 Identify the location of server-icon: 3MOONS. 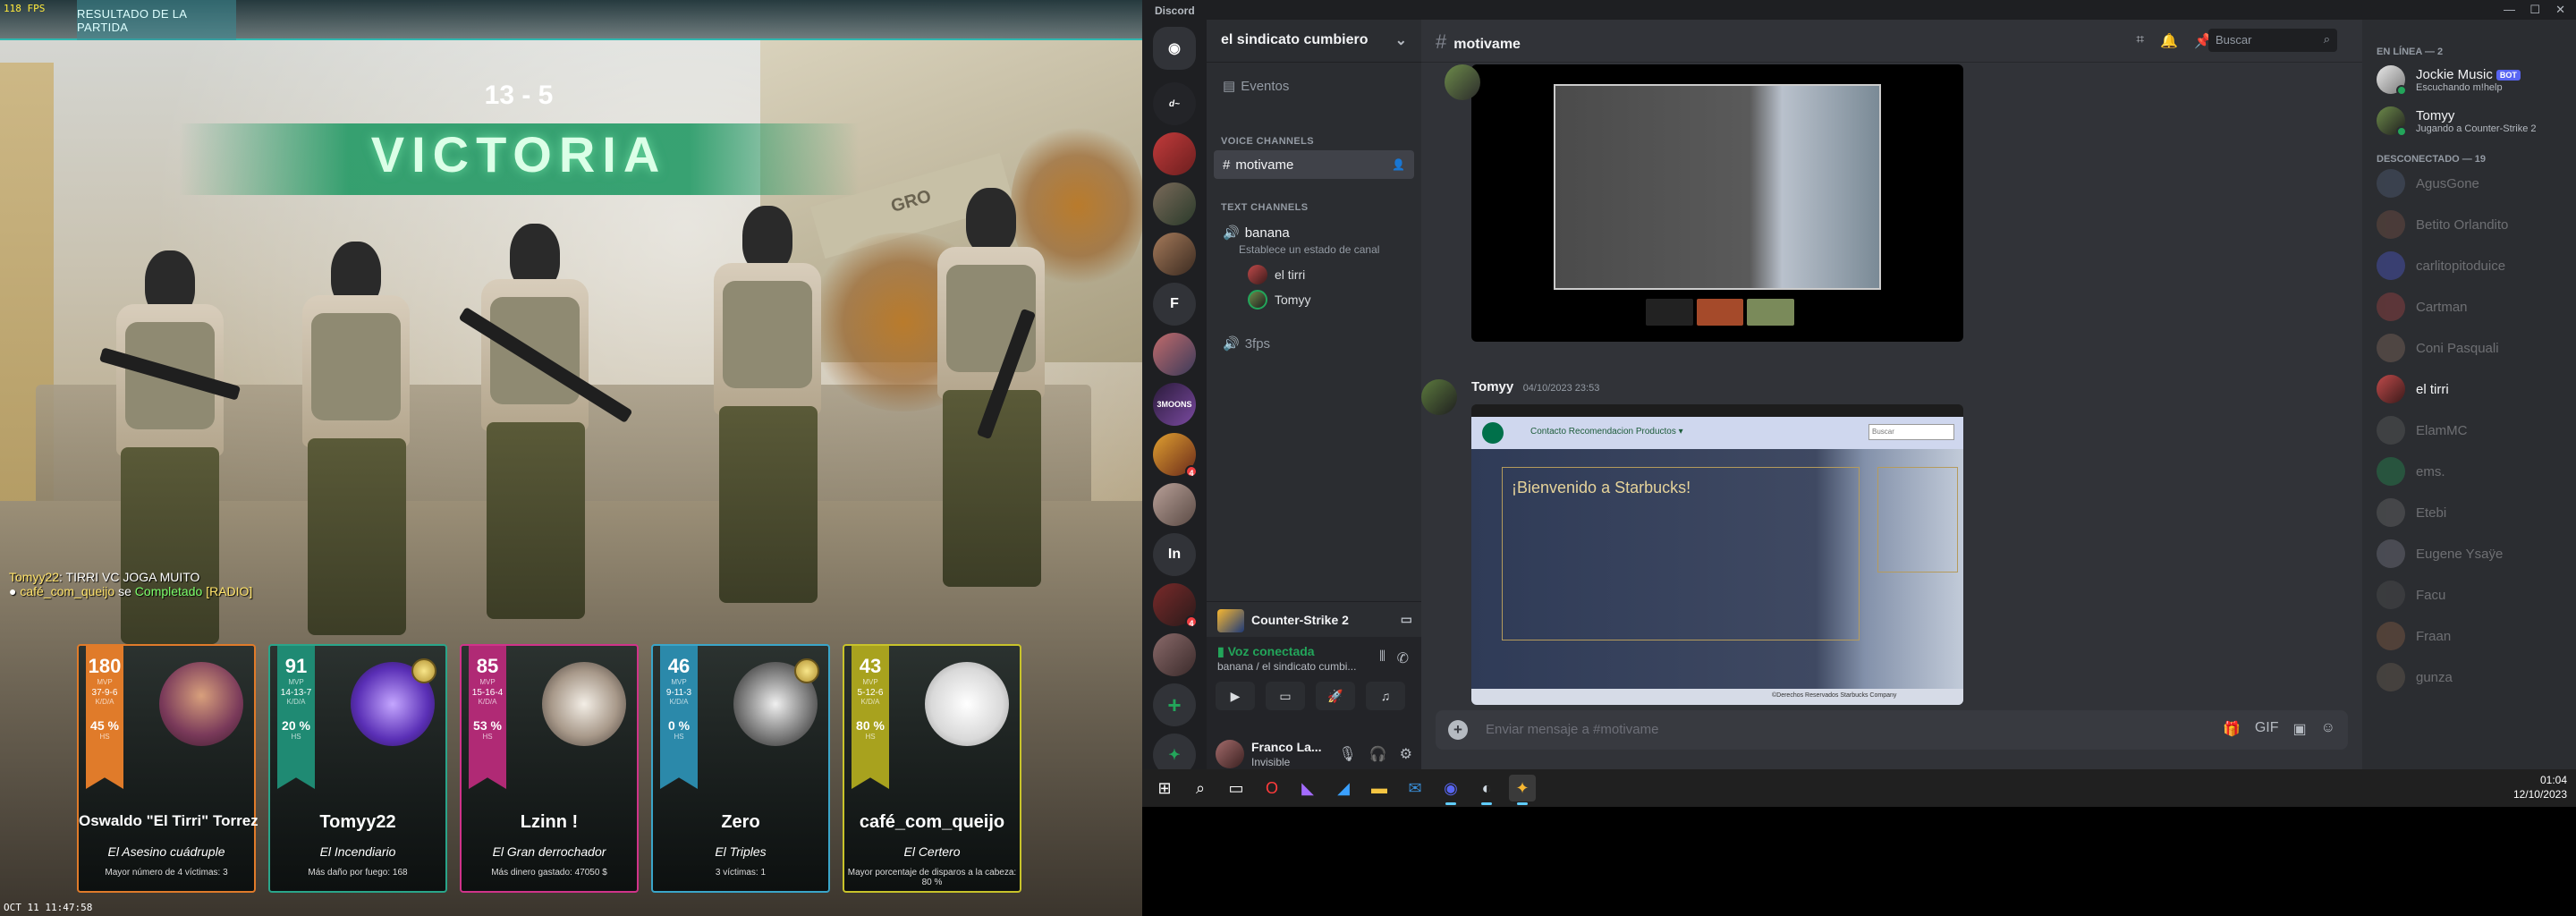
(1174, 404).